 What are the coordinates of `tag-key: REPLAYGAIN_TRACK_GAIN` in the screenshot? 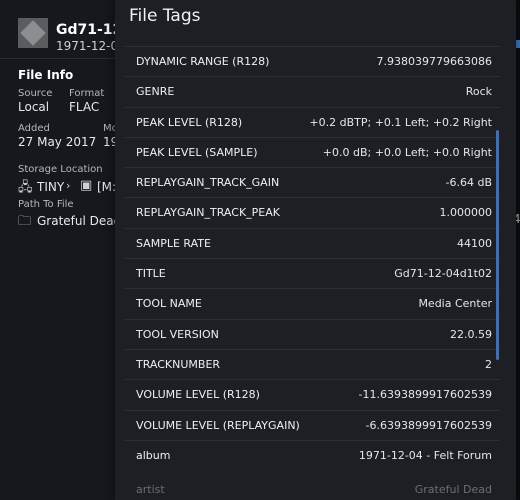 It's located at (208, 183).